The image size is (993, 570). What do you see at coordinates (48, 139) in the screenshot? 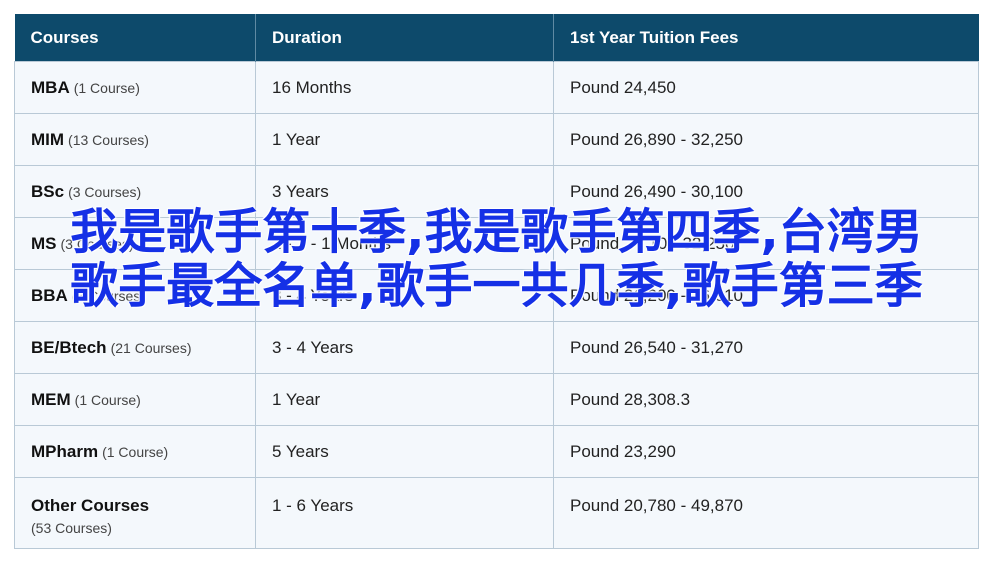
I see `course-name: MIM` at bounding box center [48, 139].